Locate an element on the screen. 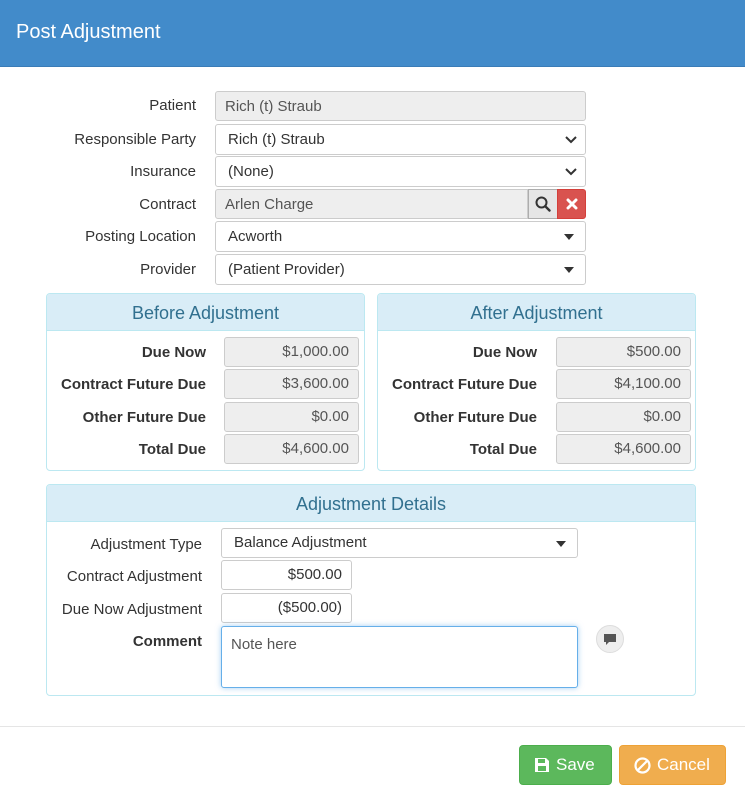 The image size is (745, 785). before-due-now-value: $1,000.00 is located at coordinates (291, 352).